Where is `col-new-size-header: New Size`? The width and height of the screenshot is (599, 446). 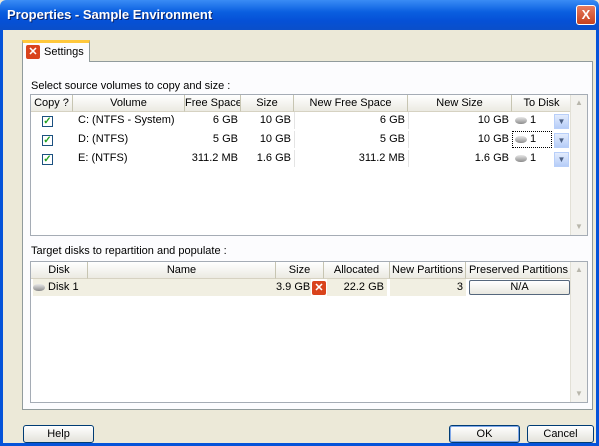 col-new-size-header: New Size is located at coordinates (460, 103).